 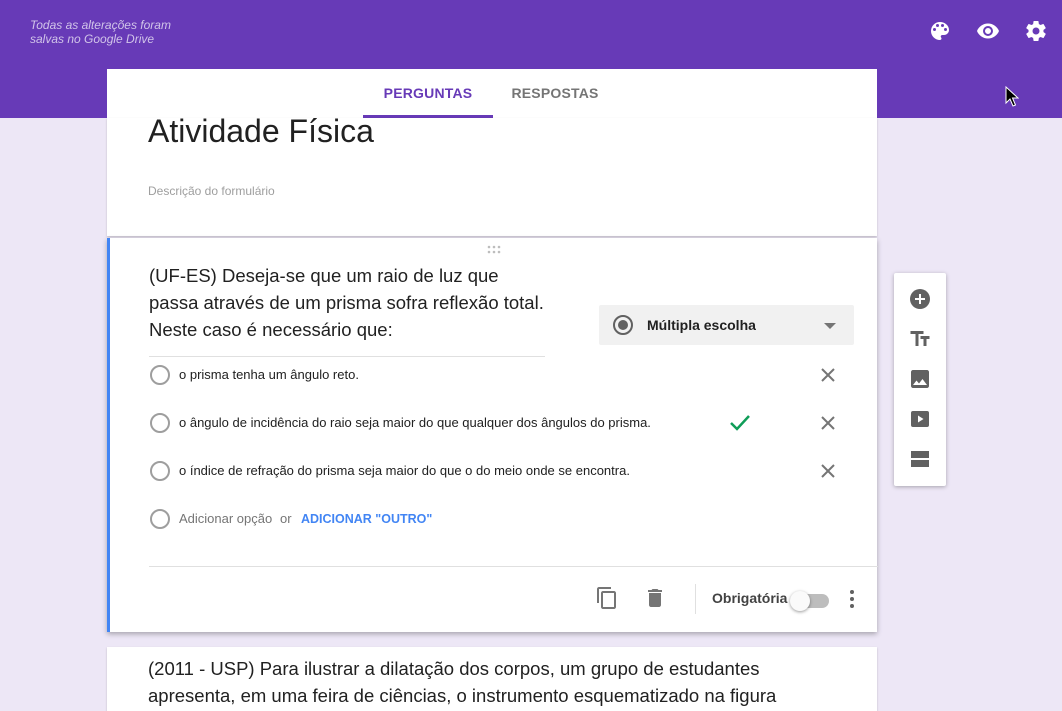 I want to click on radio-button-icon, so click(x=623, y=325).